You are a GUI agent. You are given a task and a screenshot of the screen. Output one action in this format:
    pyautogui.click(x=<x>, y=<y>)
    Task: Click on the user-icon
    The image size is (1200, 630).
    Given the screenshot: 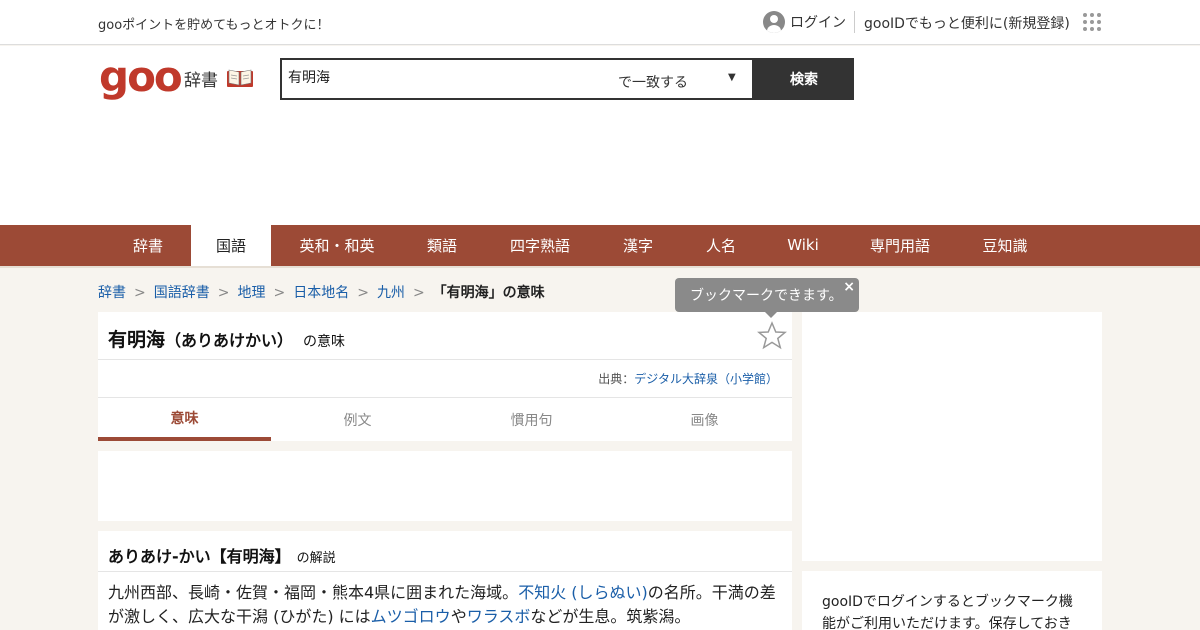 What is the action you would take?
    pyautogui.click(x=774, y=22)
    